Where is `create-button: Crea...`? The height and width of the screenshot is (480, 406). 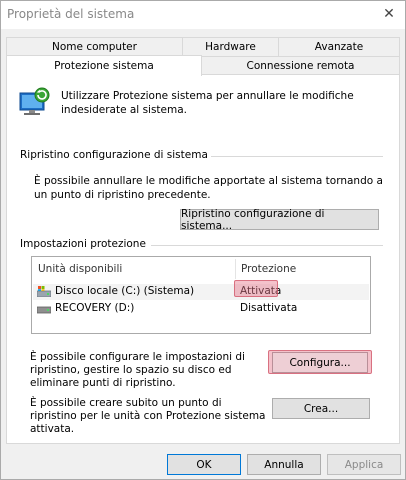 create-button: Crea... is located at coordinates (321, 408).